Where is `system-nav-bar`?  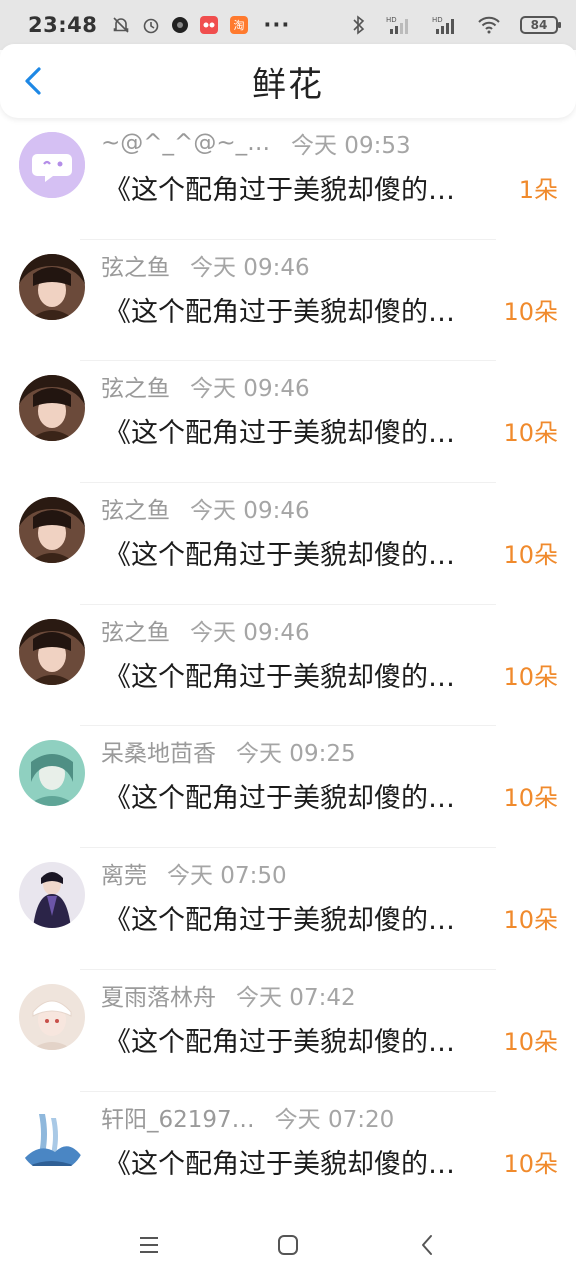 system-nav-bar is located at coordinates (288, 1245).